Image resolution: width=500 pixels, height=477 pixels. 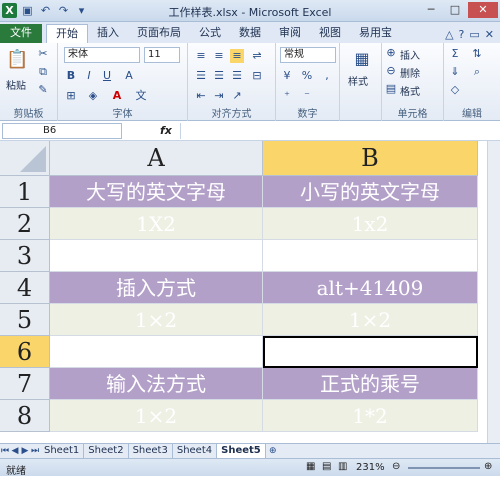 I want to click on tab-home: 开始, so click(x=67, y=33).